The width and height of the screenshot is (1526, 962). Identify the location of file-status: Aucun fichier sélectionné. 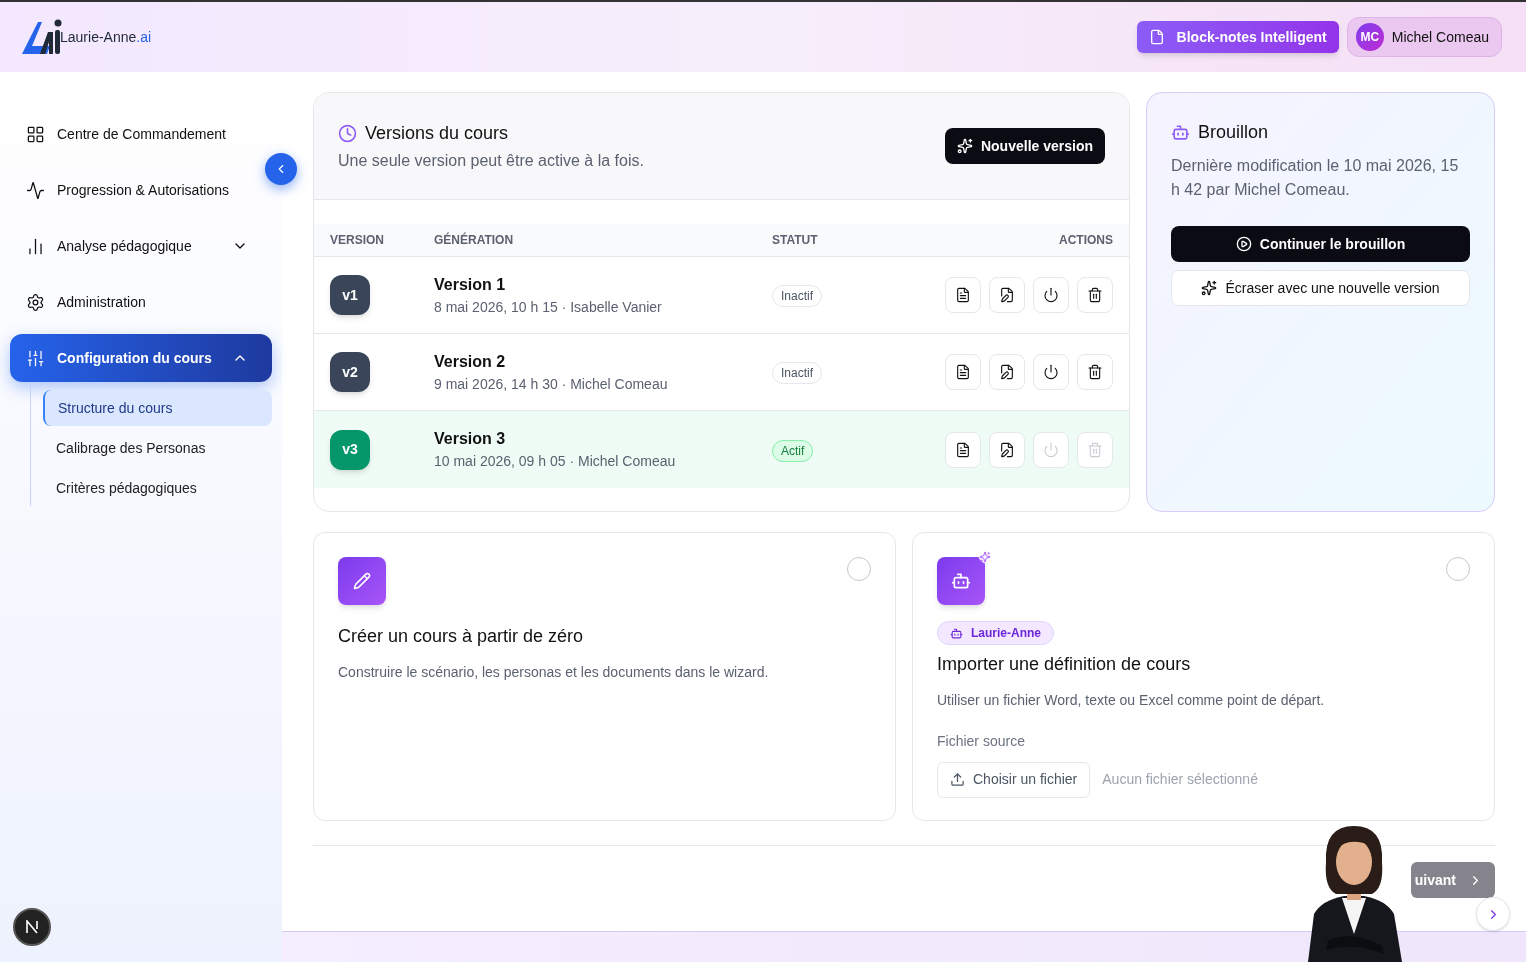
(1180, 779).